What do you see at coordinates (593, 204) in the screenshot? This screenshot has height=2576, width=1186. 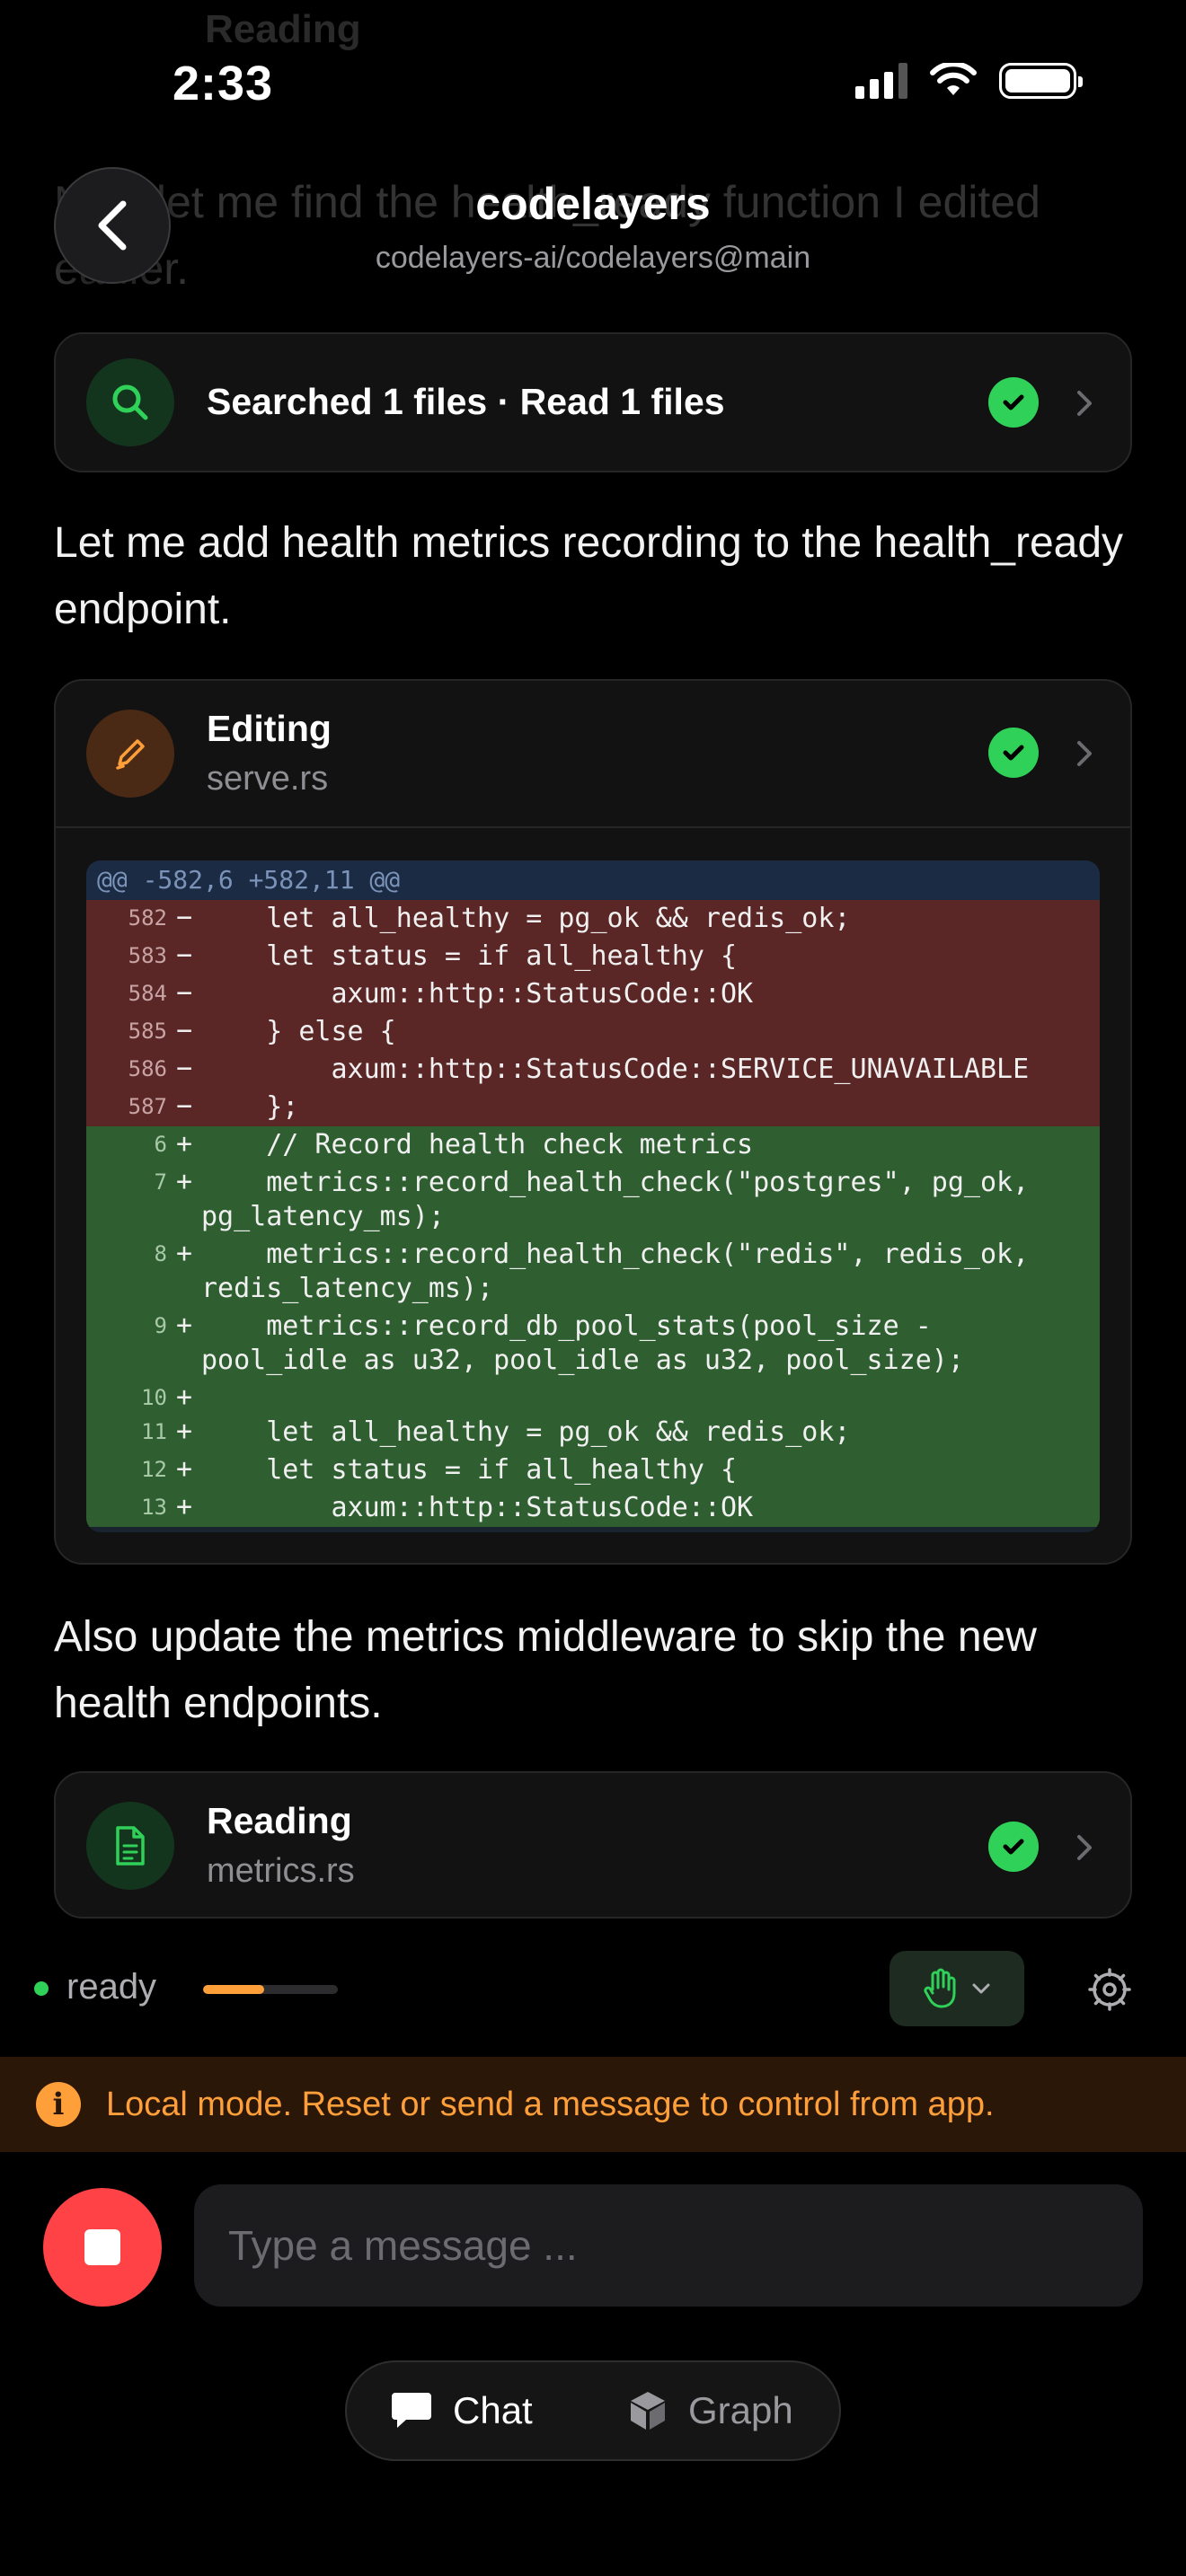 I see `page-title: codelayers` at bounding box center [593, 204].